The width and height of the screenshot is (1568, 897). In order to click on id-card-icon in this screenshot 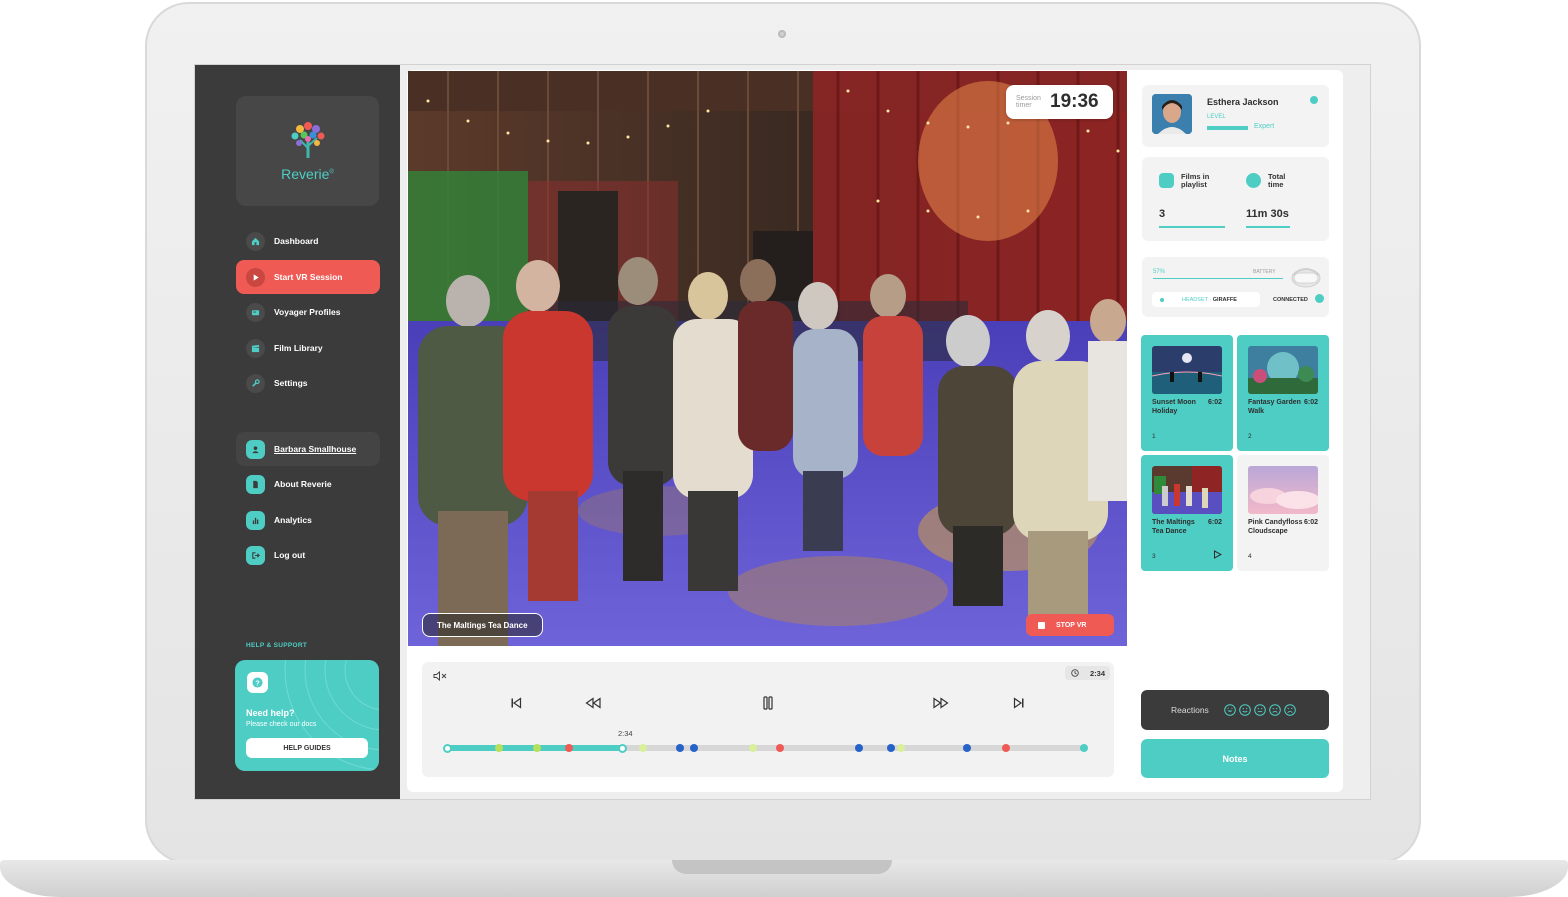, I will do `click(255, 312)`.